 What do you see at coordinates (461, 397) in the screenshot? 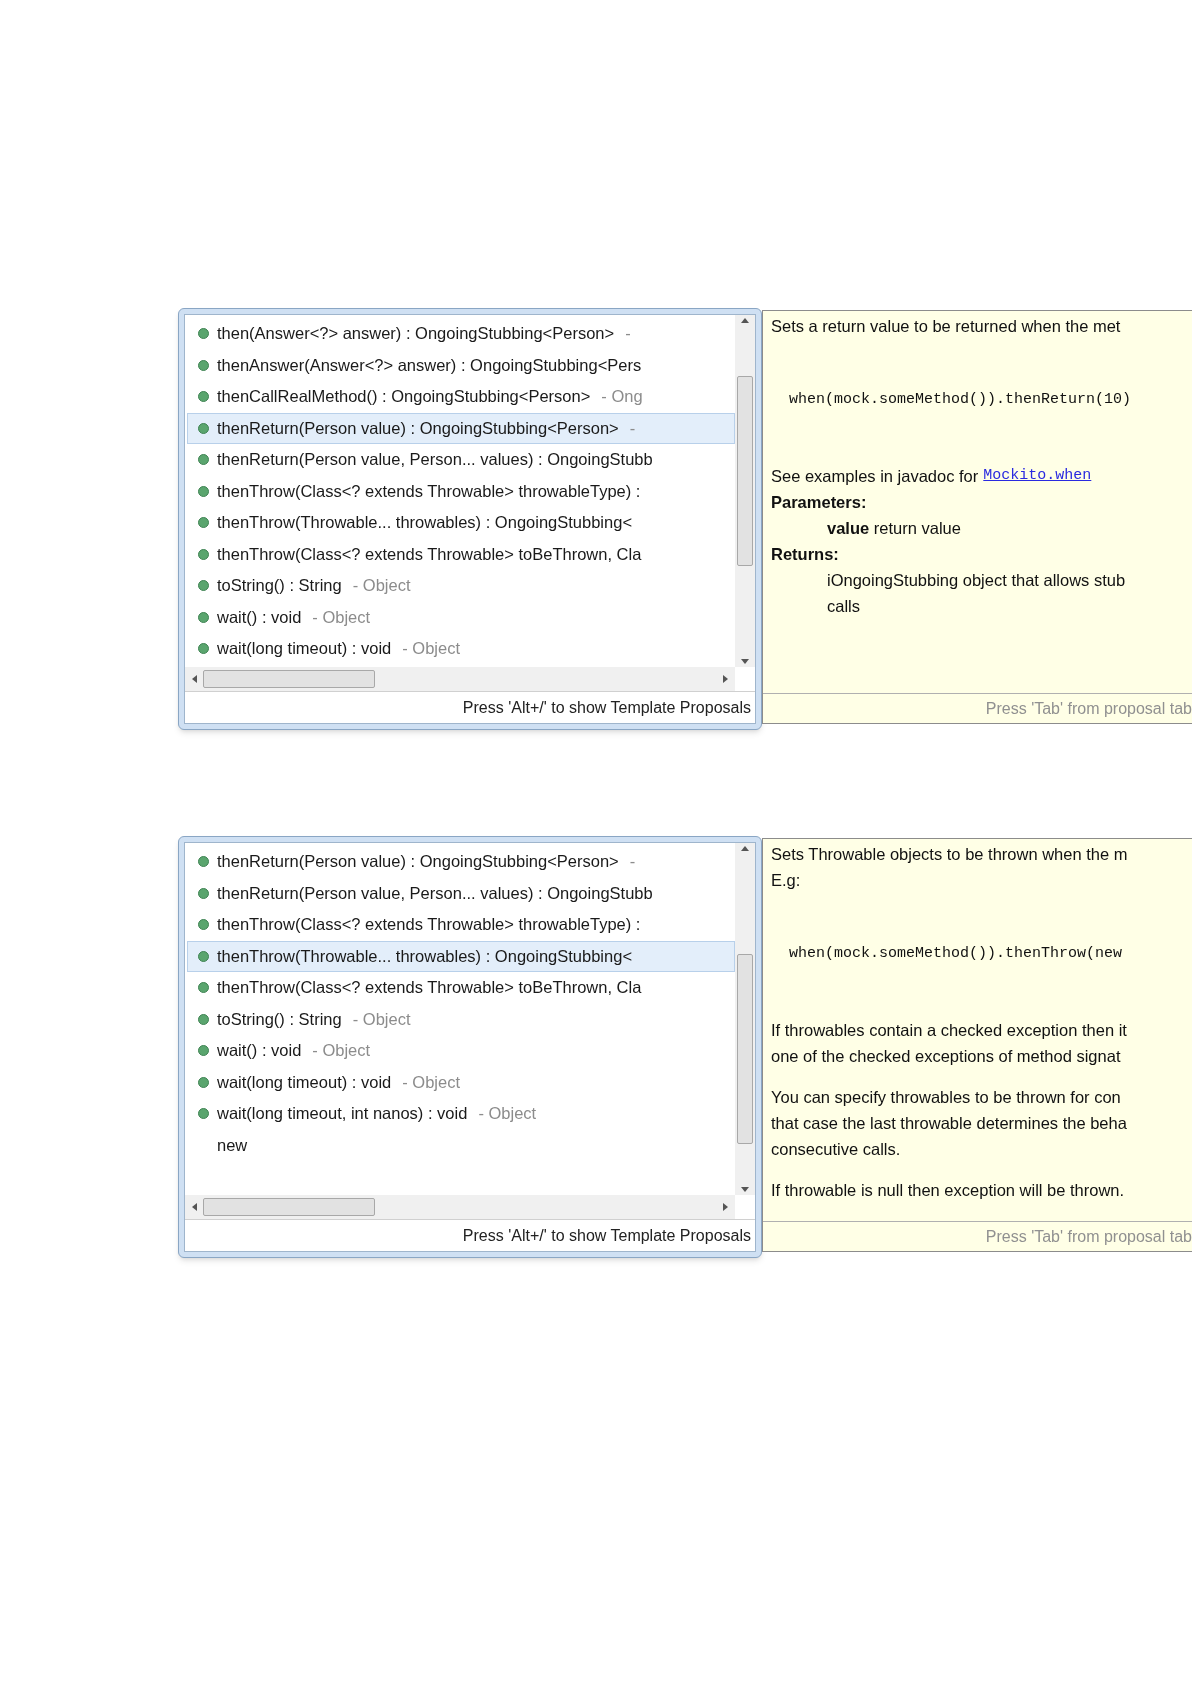
I see `proposal-item: thenCallRealMethod() : OngoingStubbing<Person> - Ong` at bounding box center [461, 397].